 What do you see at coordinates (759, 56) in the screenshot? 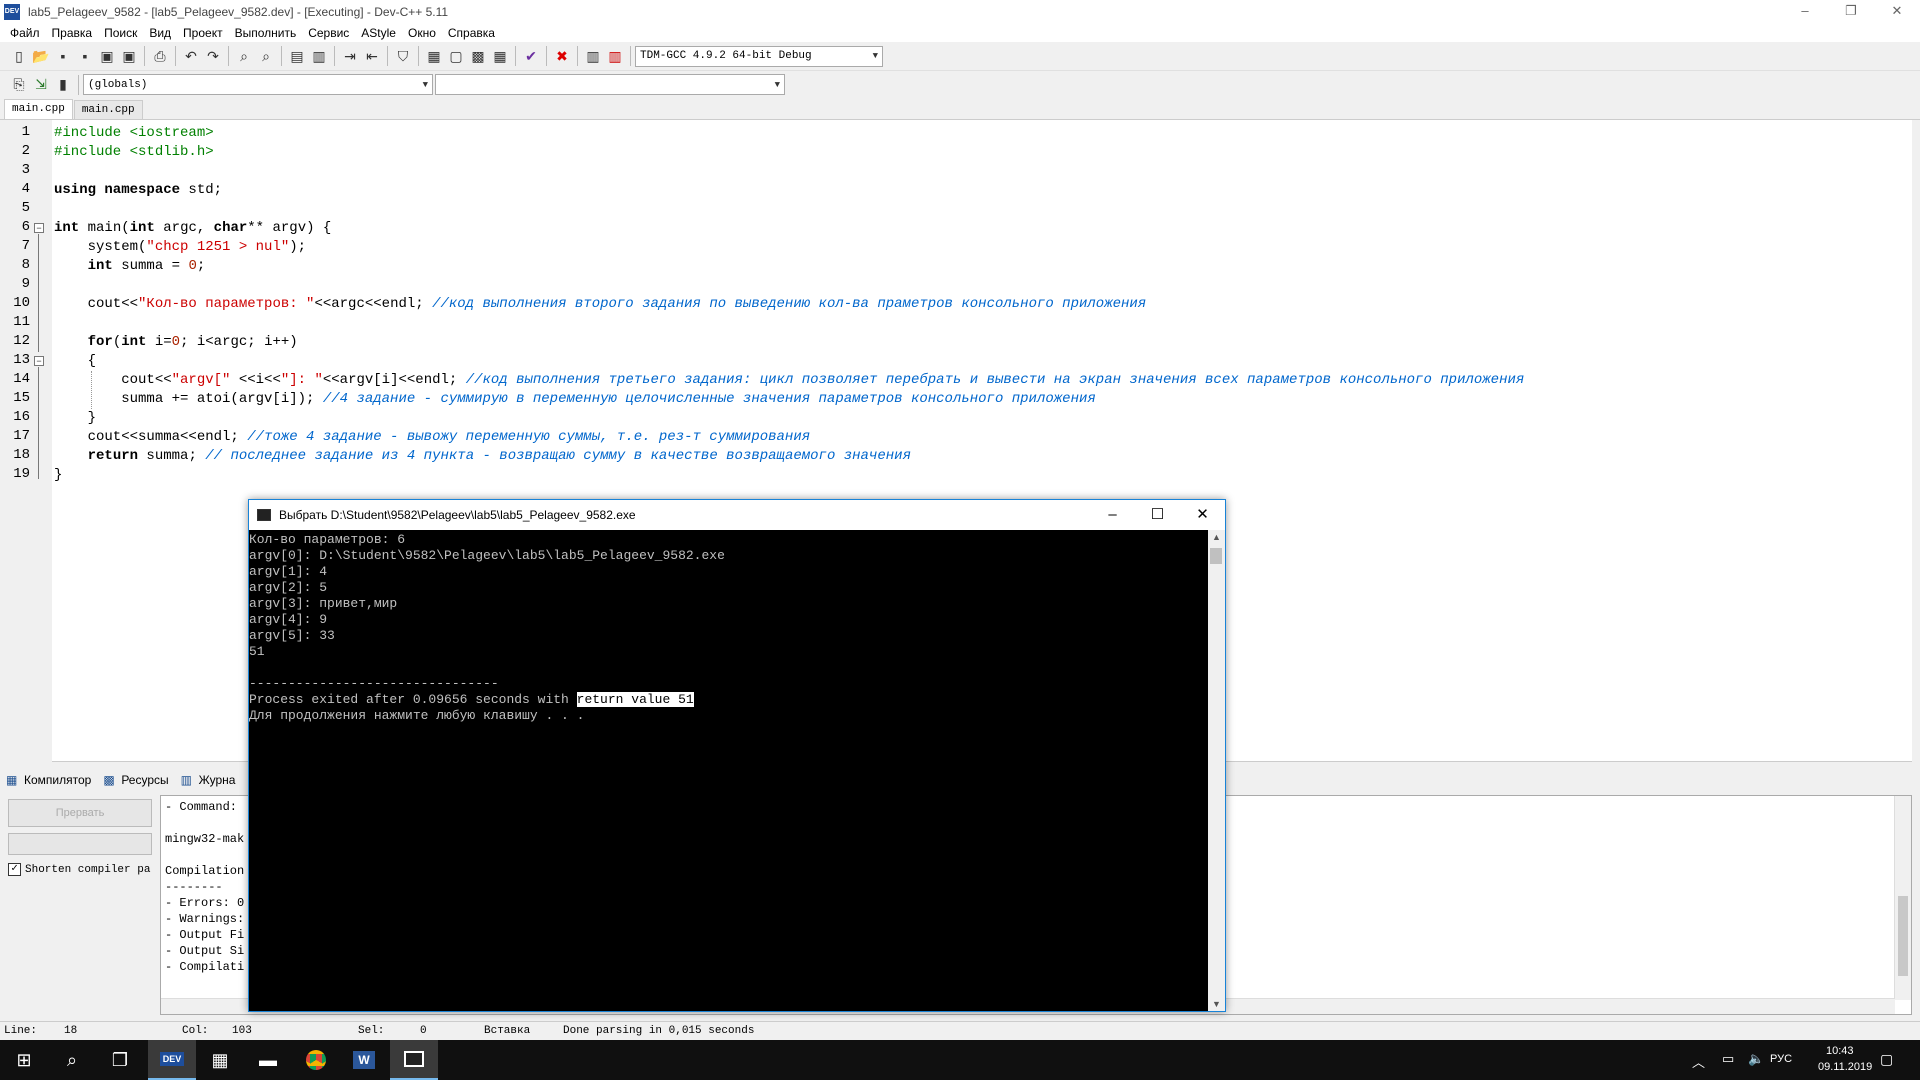
I see `compiler-select: TDM-GCC 4.9.2 64-bit Debug ▼` at bounding box center [759, 56].